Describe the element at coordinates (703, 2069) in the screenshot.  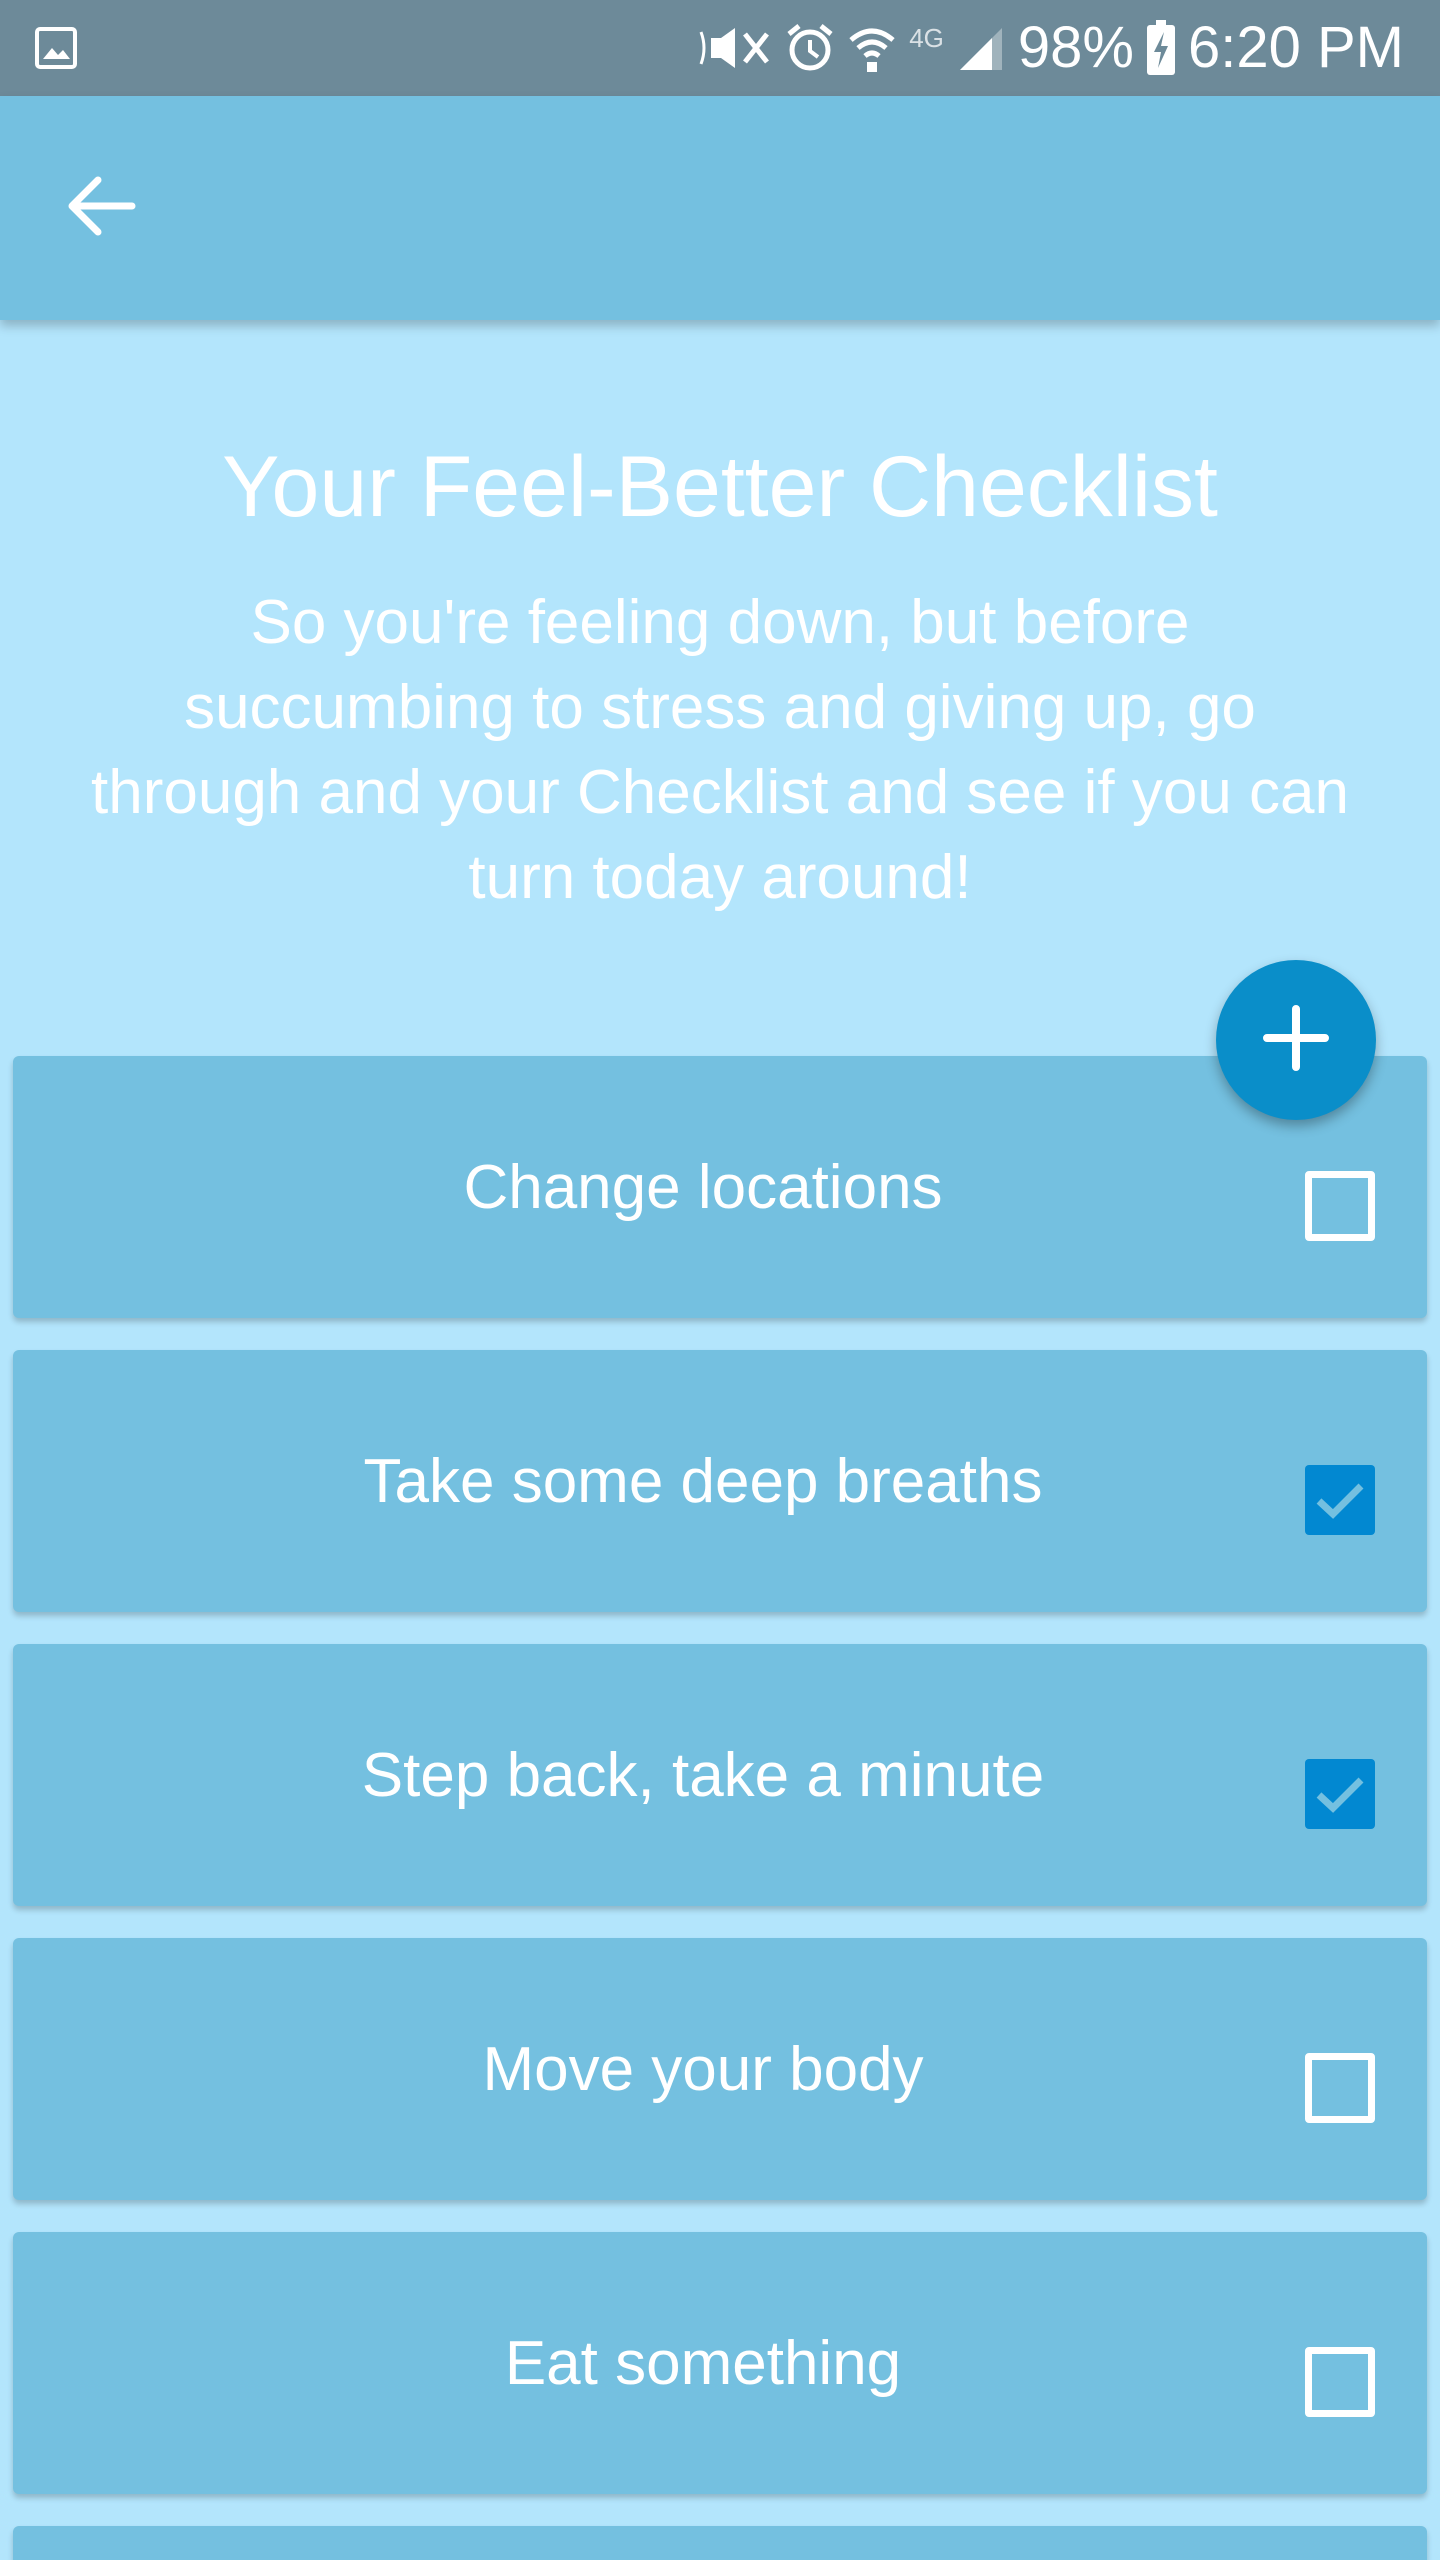
I see `item-label: Move your body` at that location.